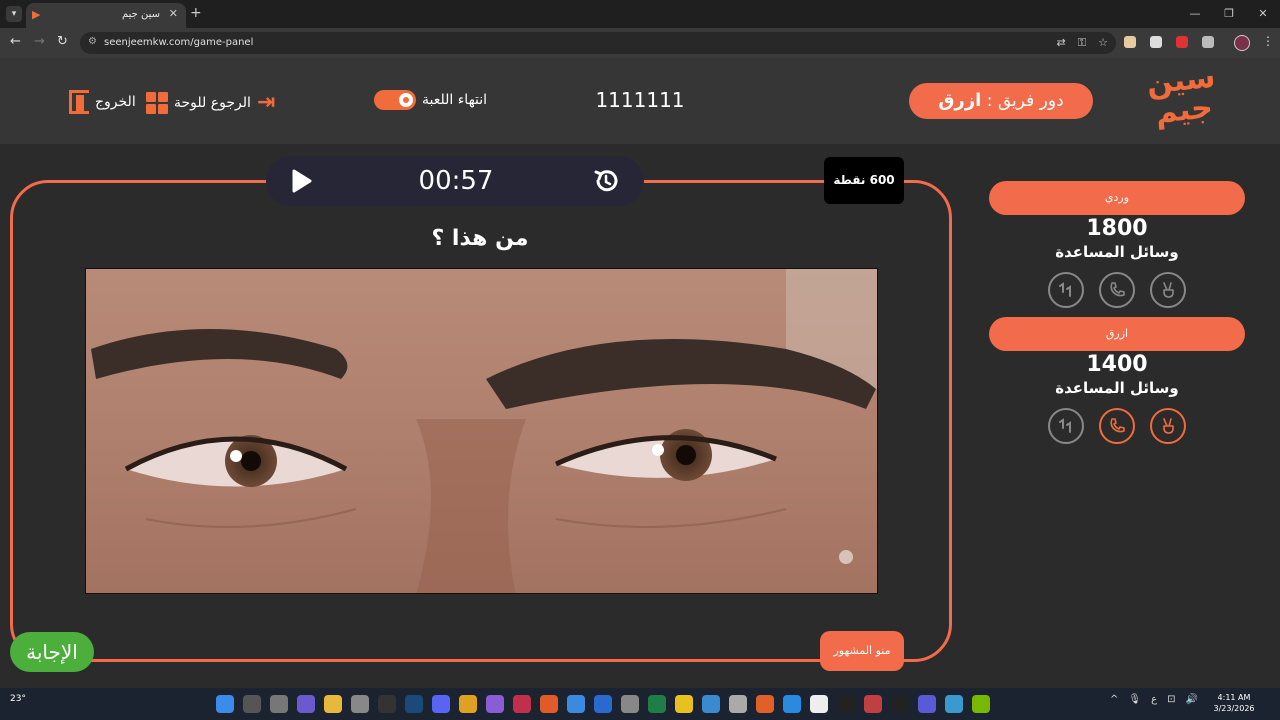 The image size is (1280, 720). I want to click on team-score: 1400, so click(1117, 364).